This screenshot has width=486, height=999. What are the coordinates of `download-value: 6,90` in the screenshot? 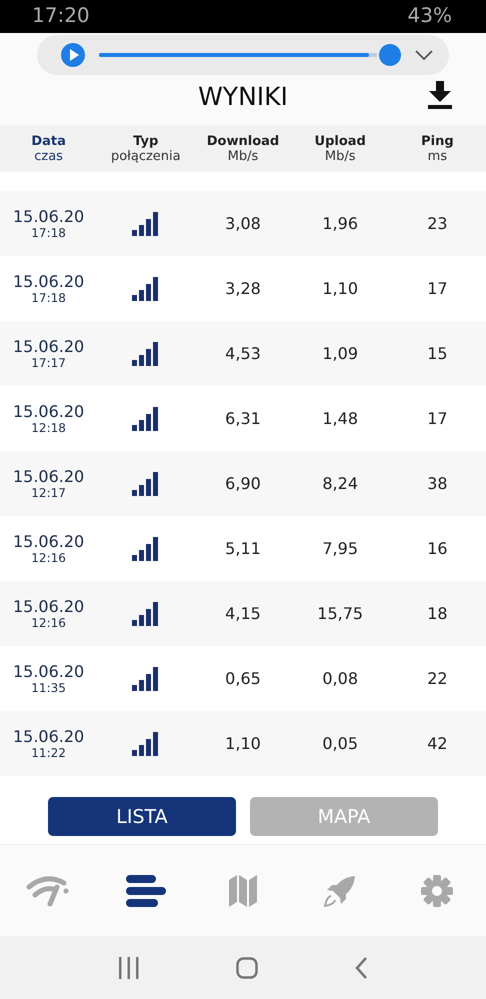 It's located at (243, 483).